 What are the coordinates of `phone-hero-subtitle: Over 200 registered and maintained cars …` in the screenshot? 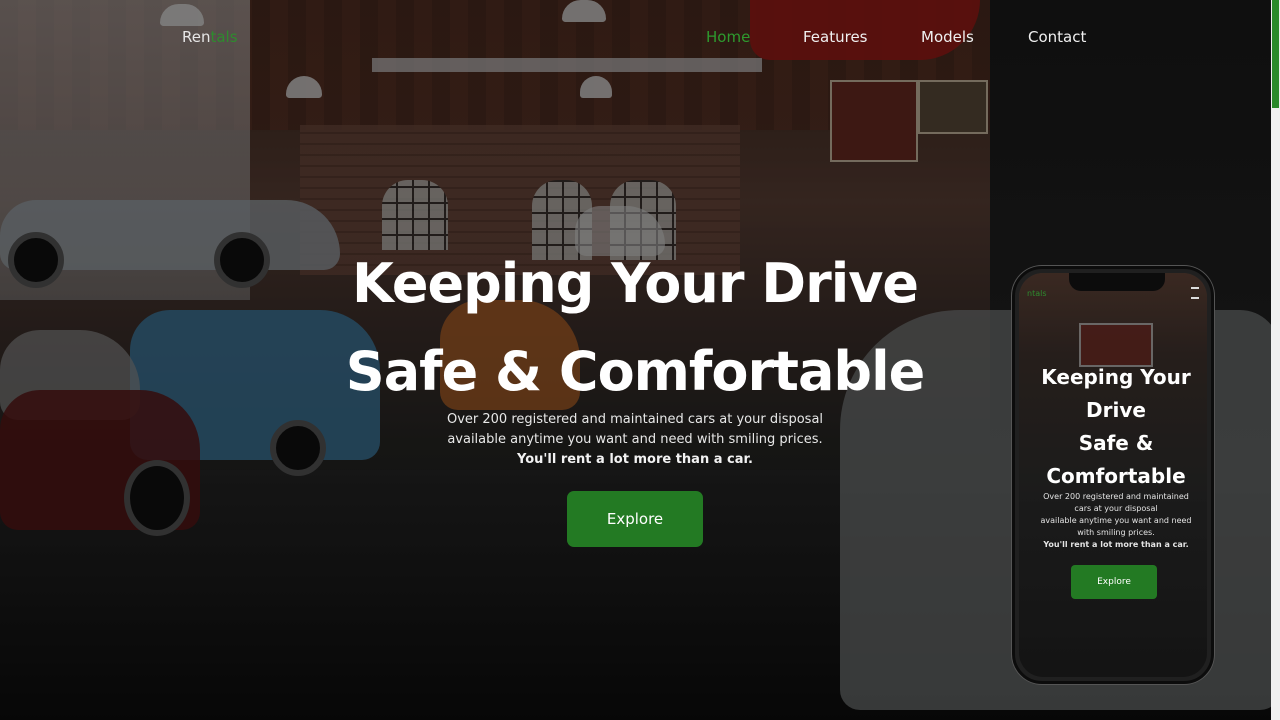 It's located at (1116, 521).